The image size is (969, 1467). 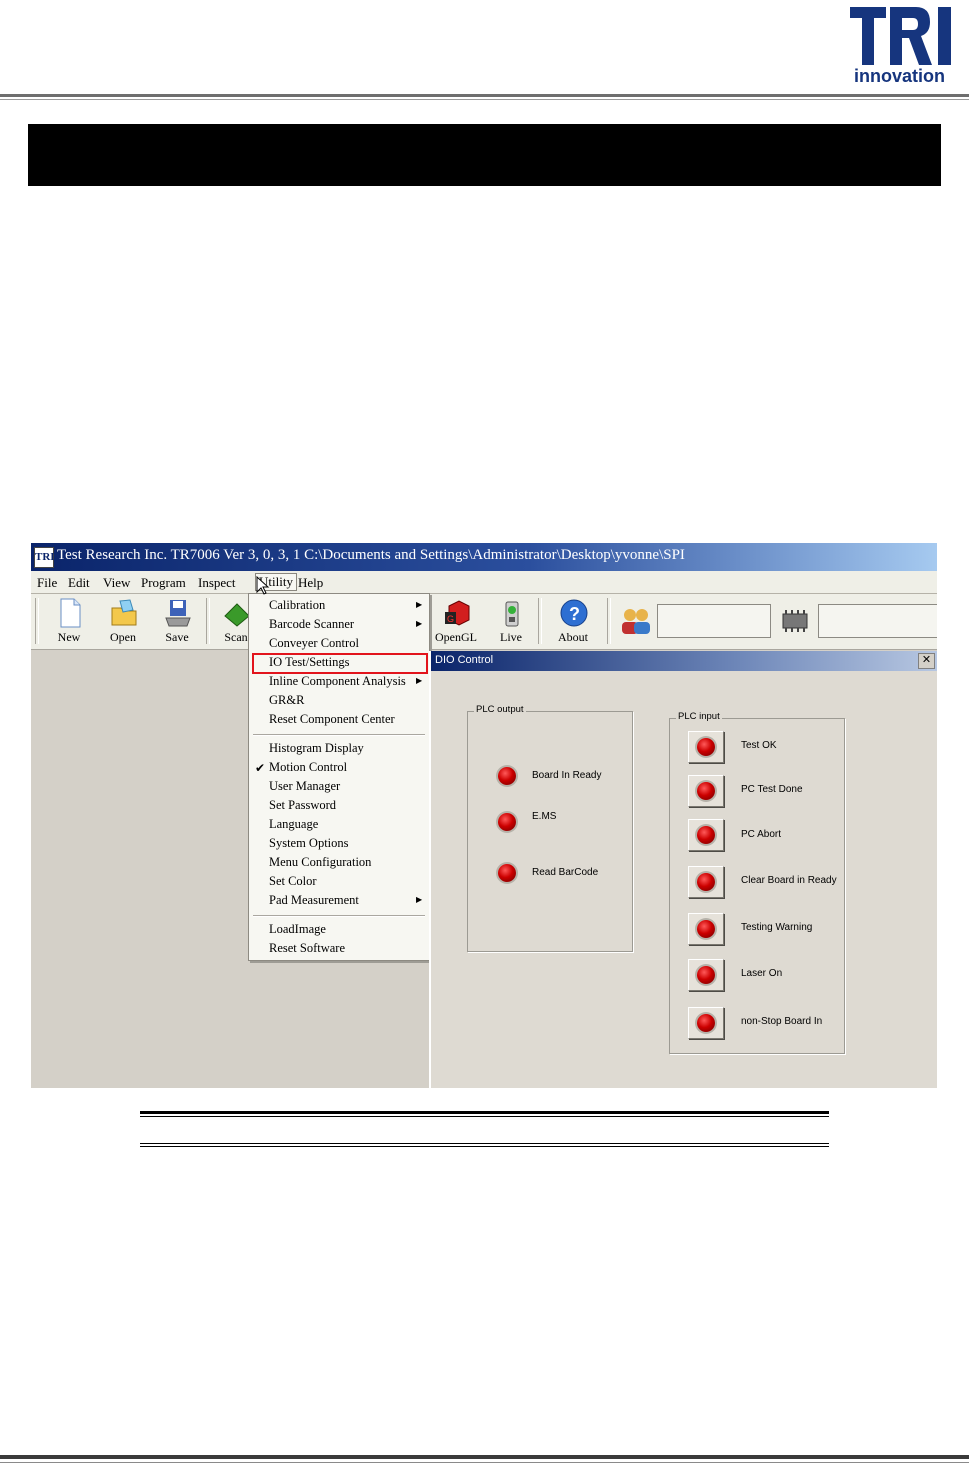 I want to click on section-banner, so click(x=484, y=155).